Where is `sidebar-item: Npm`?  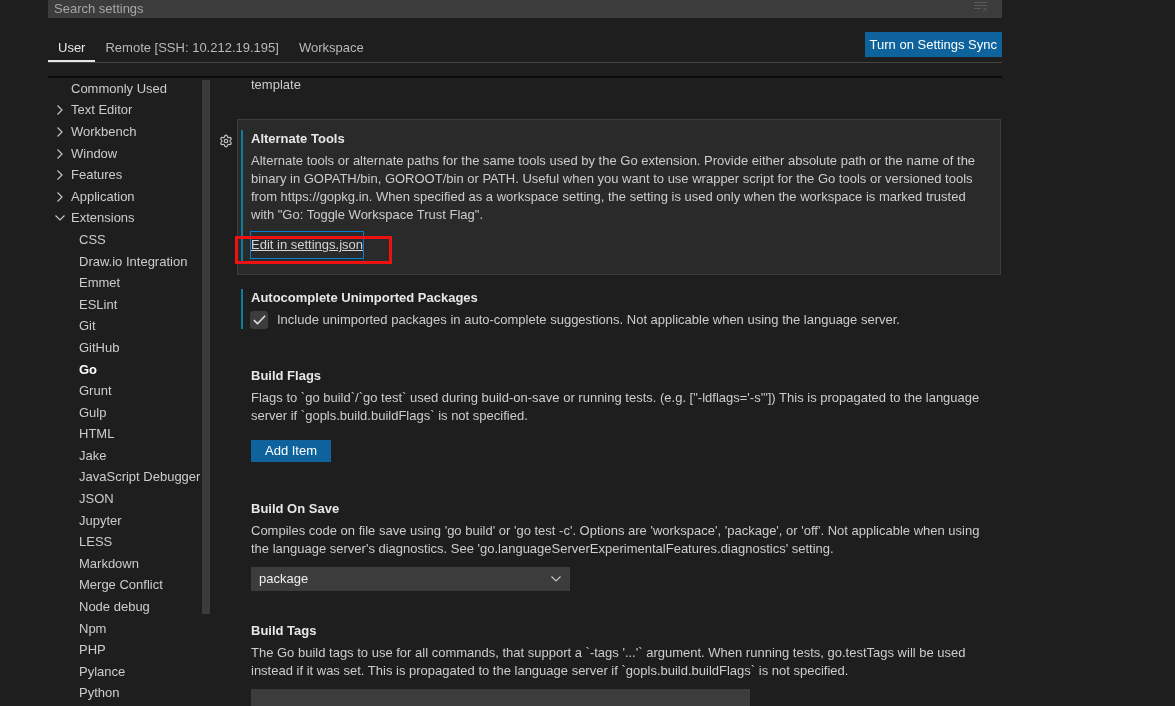 sidebar-item: Npm is located at coordinates (93, 628).